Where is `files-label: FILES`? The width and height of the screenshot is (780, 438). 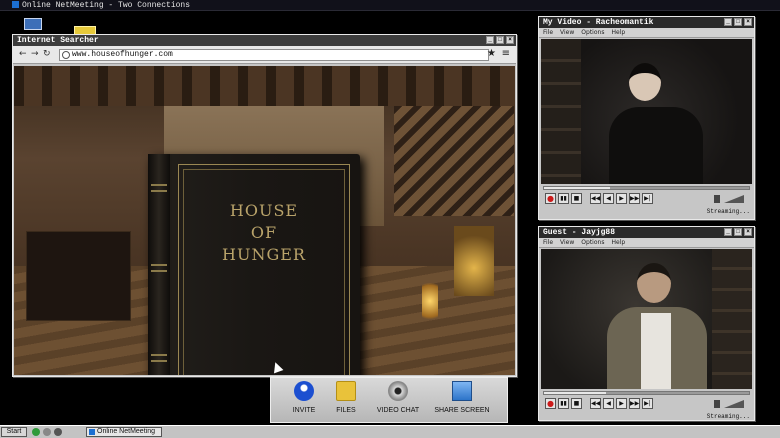
files-label: FILES is located at coordinates (346, 410).